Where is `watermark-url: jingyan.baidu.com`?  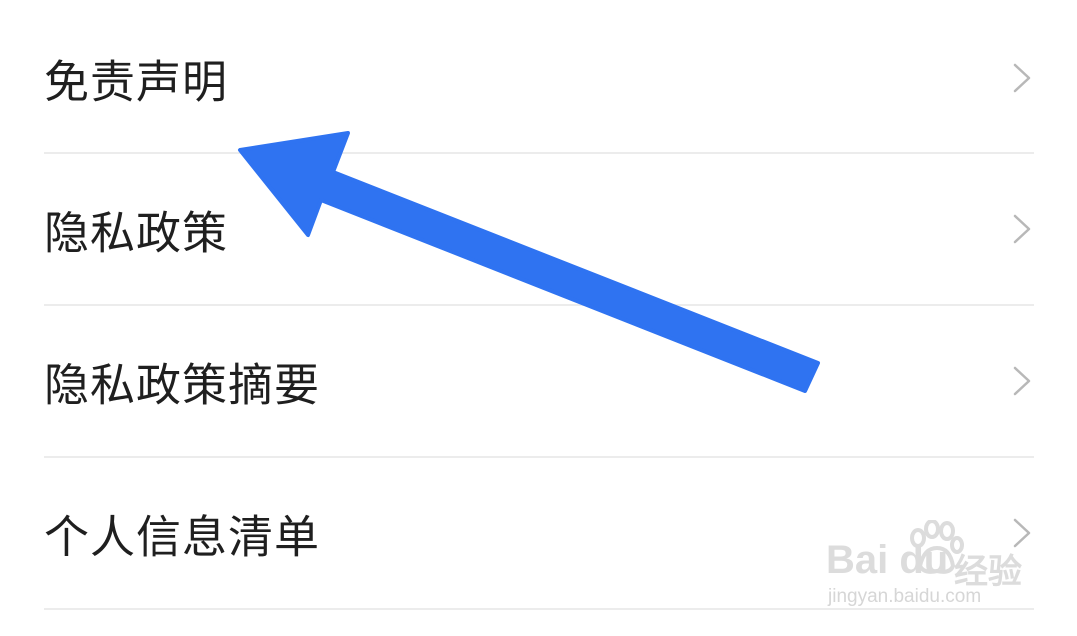 watermark-url: jingyan.baidu.com is located at coordinates (905, 596).